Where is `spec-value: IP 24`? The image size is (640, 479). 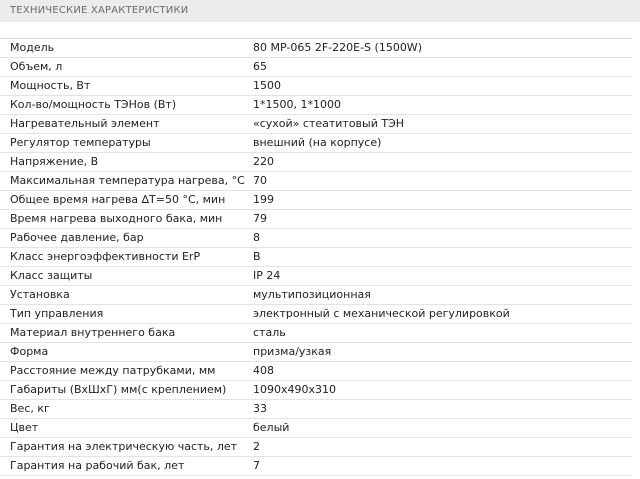 spec-value: IP 24 is located at coordinates (267, 275).